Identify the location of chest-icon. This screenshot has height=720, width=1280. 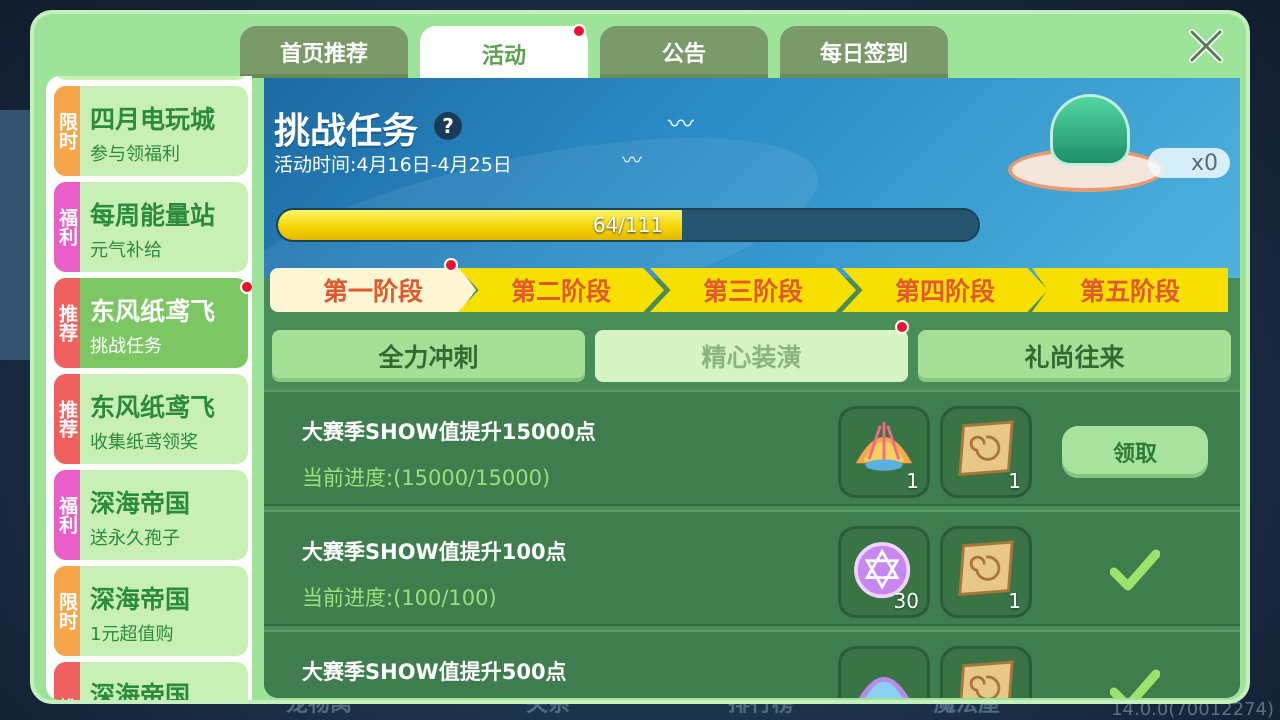
(1090, 130).